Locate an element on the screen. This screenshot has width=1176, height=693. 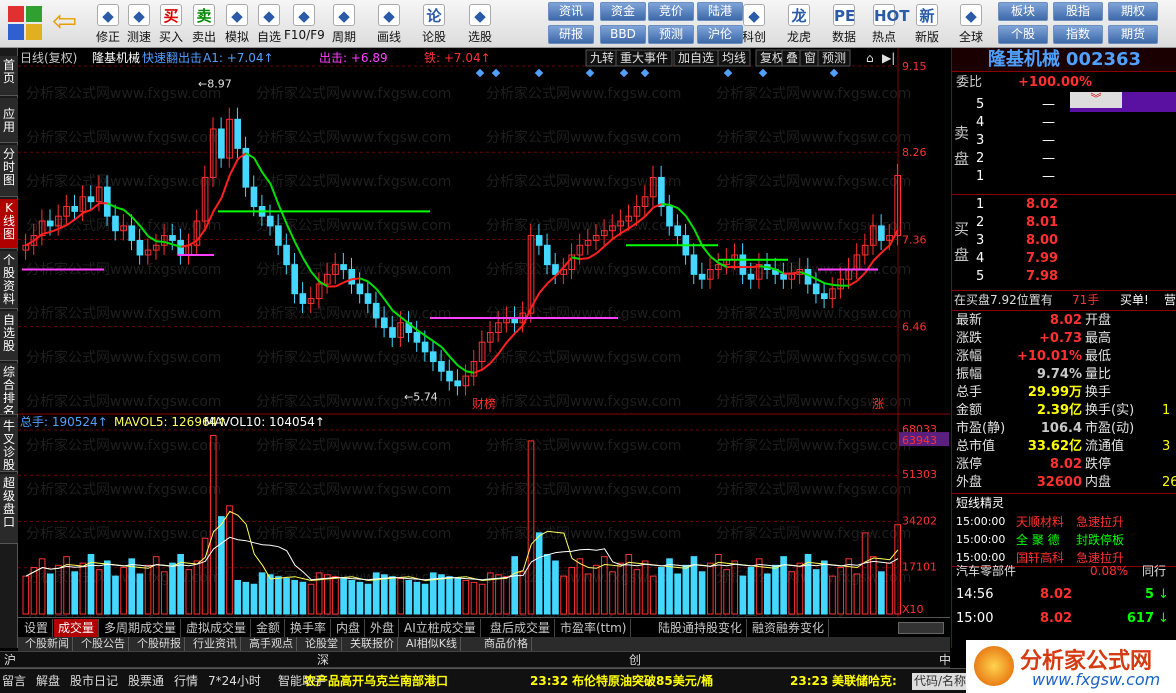
buy-extra: 营 is located at coordinates (1170, 300).